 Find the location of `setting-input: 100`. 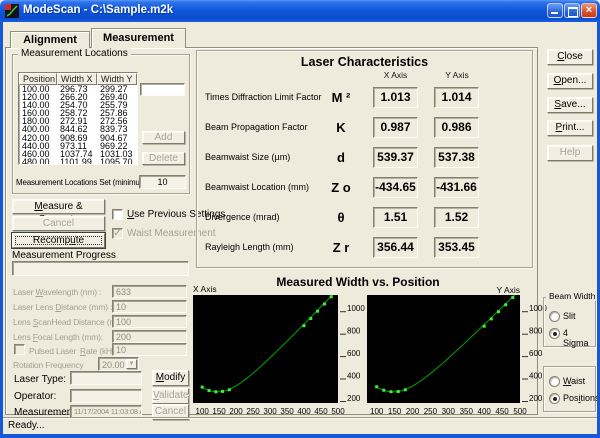

setting-input: 100 is located at coordinates (149, 321).